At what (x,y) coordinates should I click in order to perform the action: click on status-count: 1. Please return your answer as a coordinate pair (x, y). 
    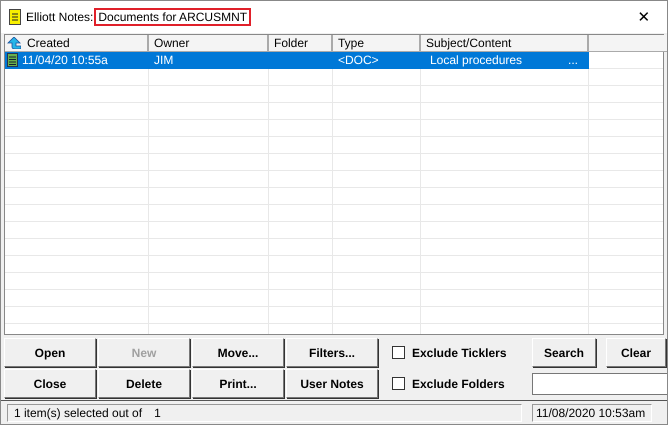
    Looking at the image, I should click on (157, 413).